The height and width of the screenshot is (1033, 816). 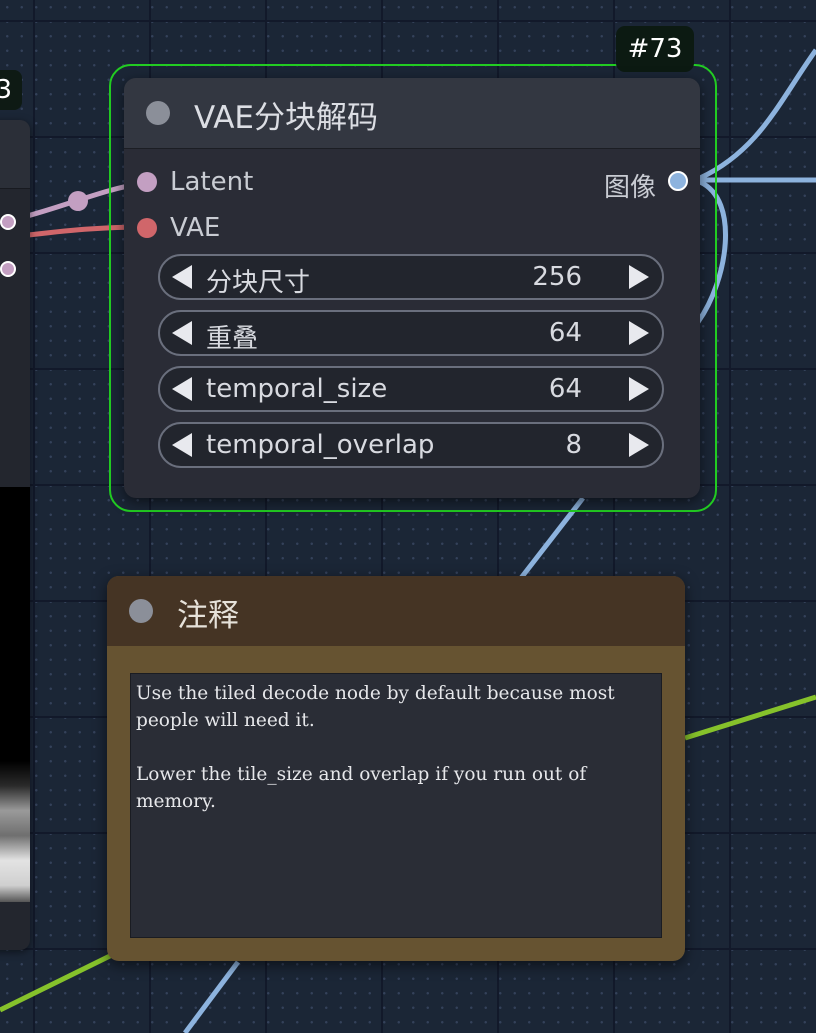 What do you see at coordinates (147, 228) in the screenshot?
I see `vae-input-port` at bounding box center [147, 228].